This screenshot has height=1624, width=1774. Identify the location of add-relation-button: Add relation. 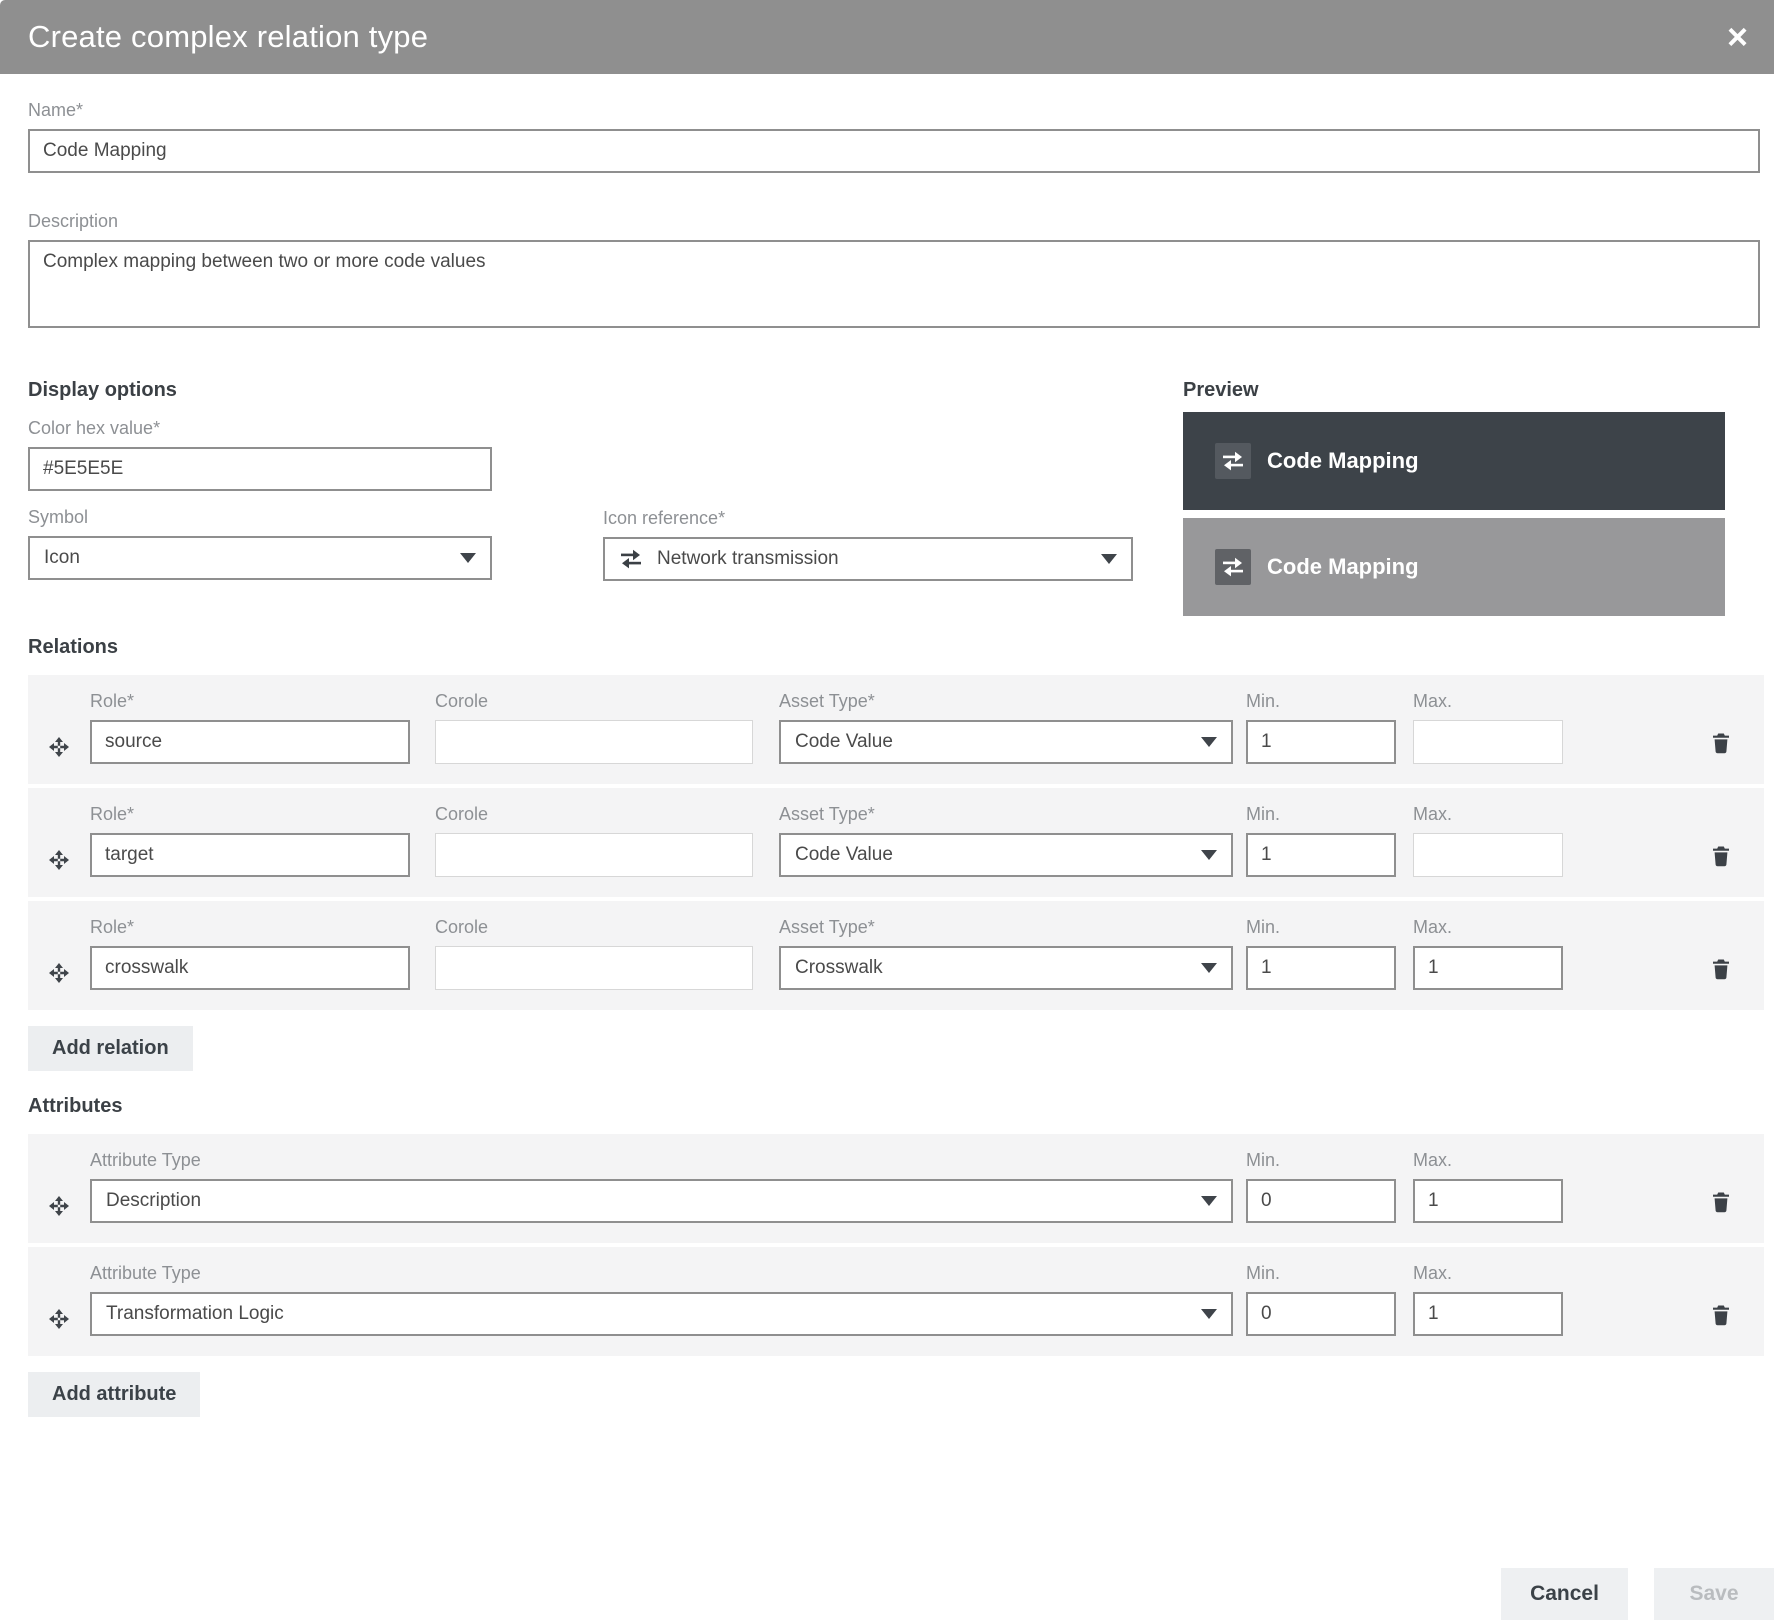
(110, 1048).